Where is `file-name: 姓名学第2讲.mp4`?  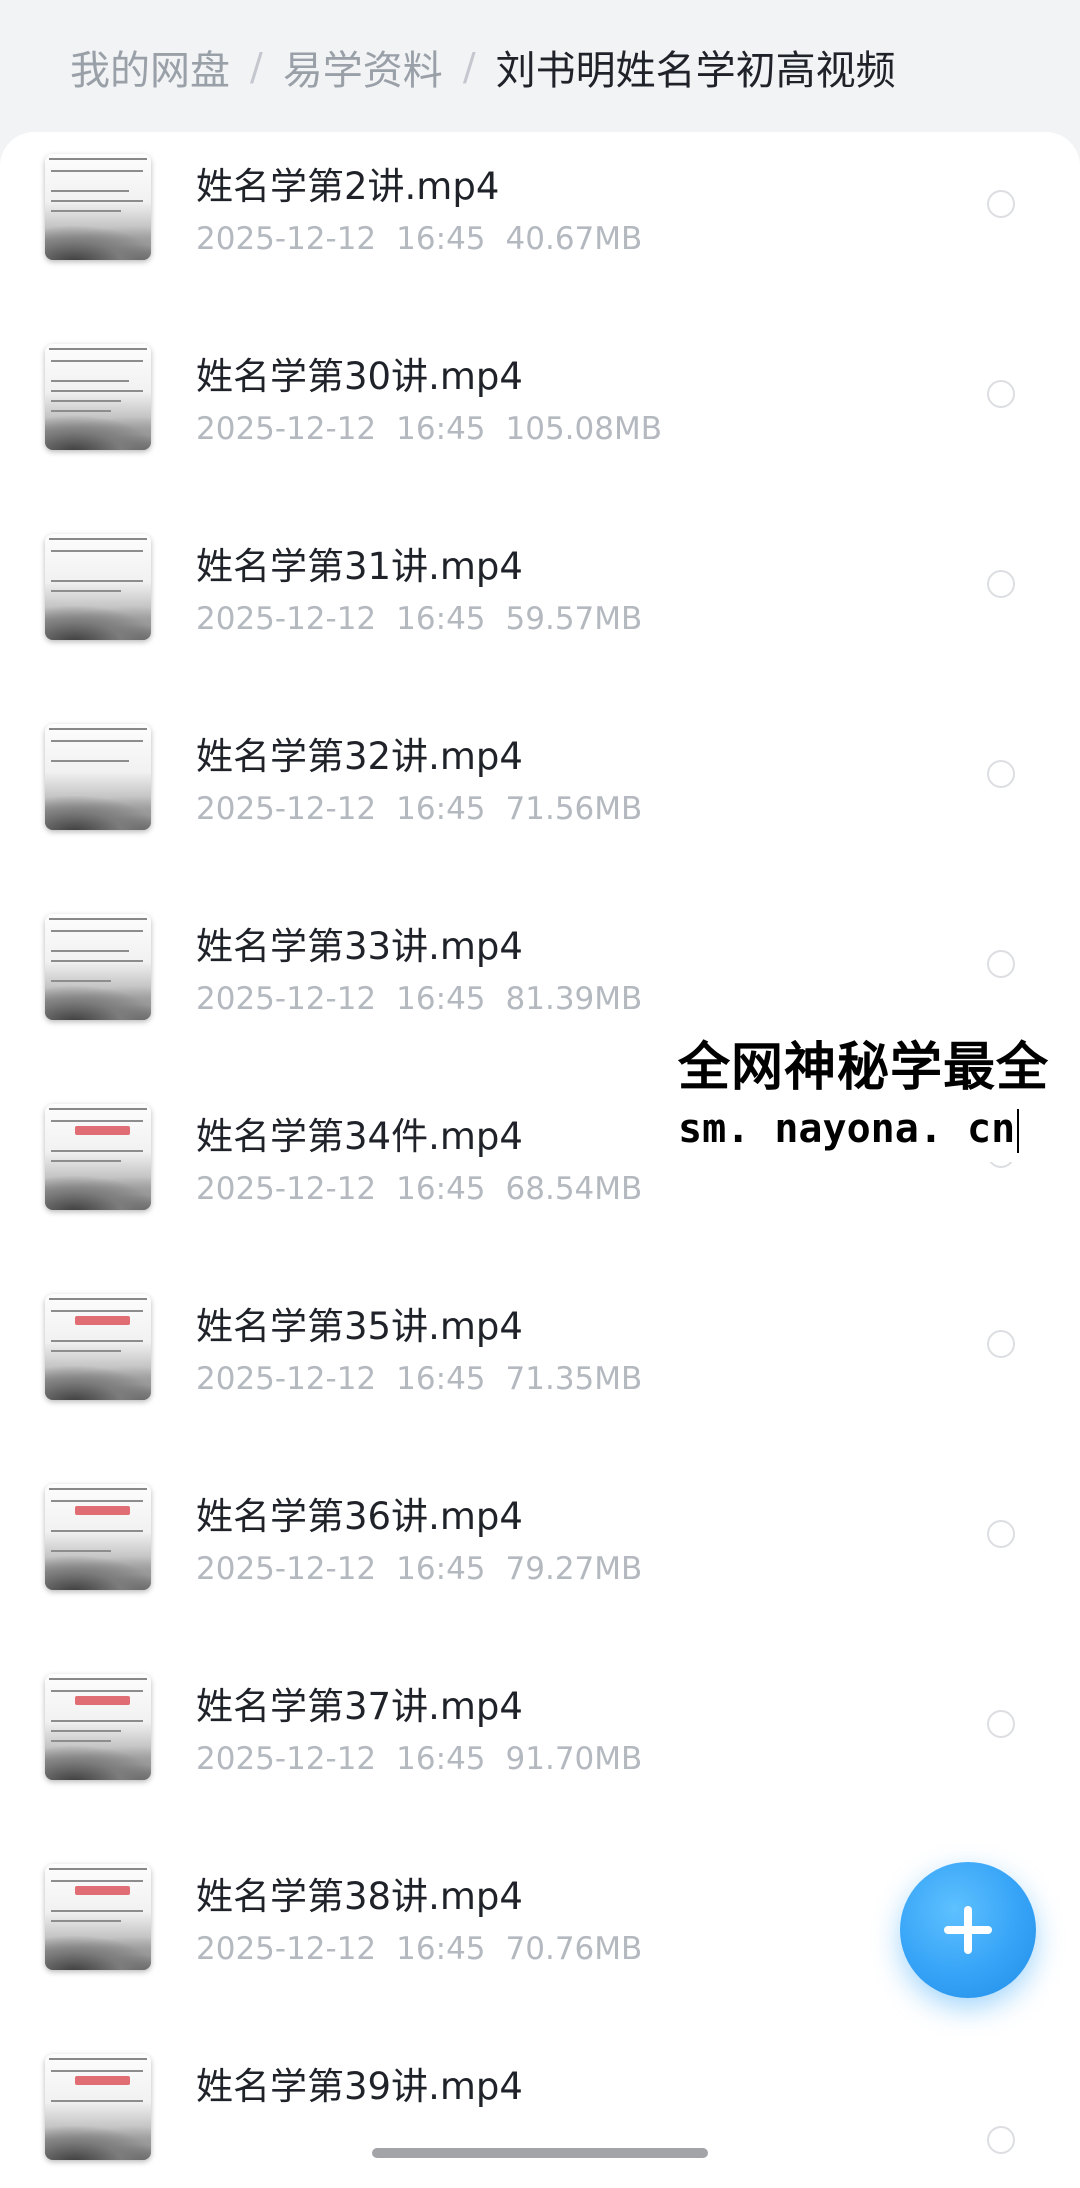
file-name: 姓名学第2讲.mp4 is located at coordinates (348, 186).